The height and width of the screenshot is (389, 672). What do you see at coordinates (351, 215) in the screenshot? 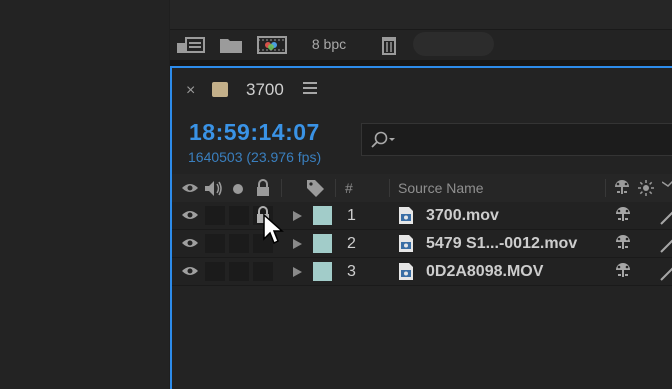
I see `layer-number: 1` at bounding box center [351, 215].